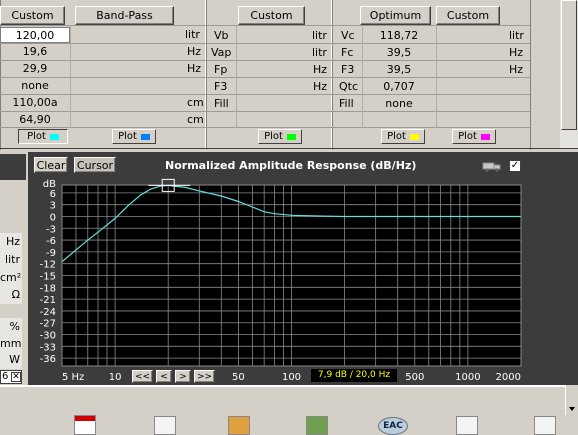  I want to click on param-label: Fc, so click(347, 52).